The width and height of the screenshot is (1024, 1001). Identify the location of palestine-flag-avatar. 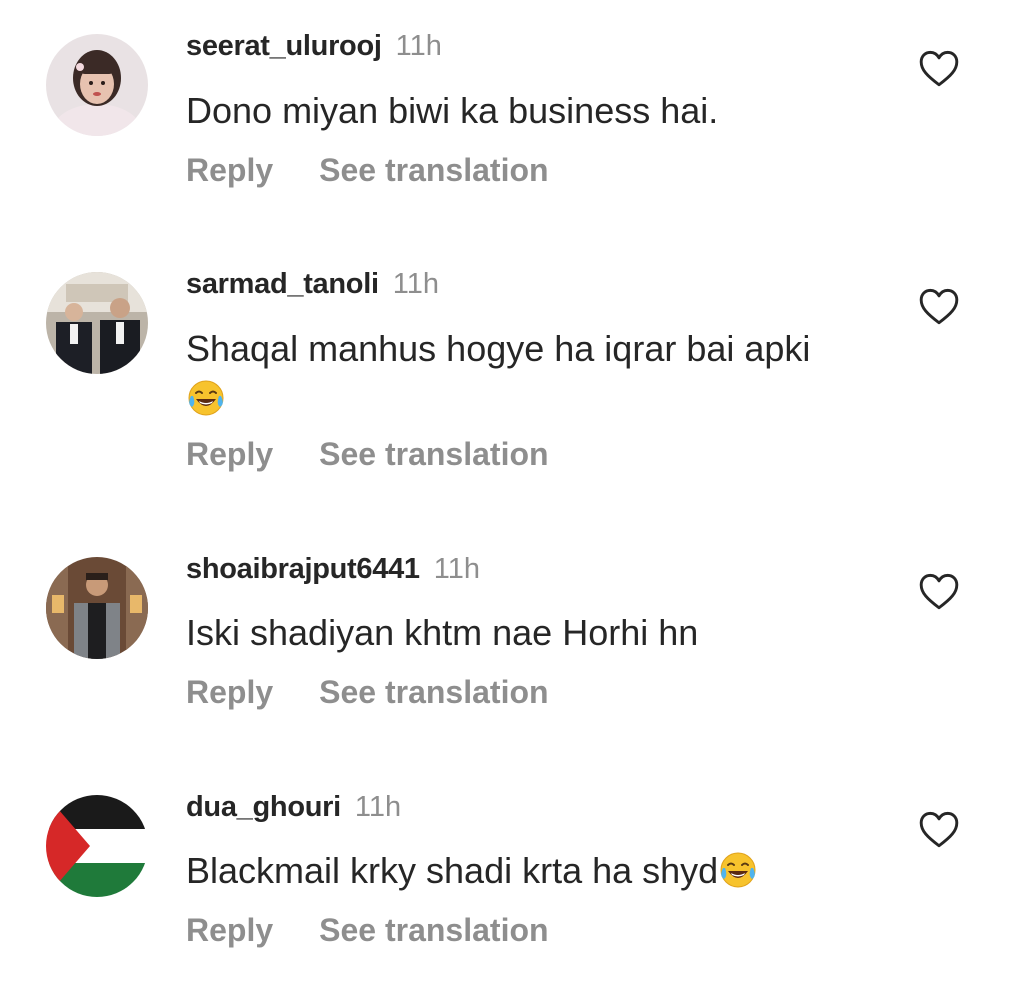
(97, 846).